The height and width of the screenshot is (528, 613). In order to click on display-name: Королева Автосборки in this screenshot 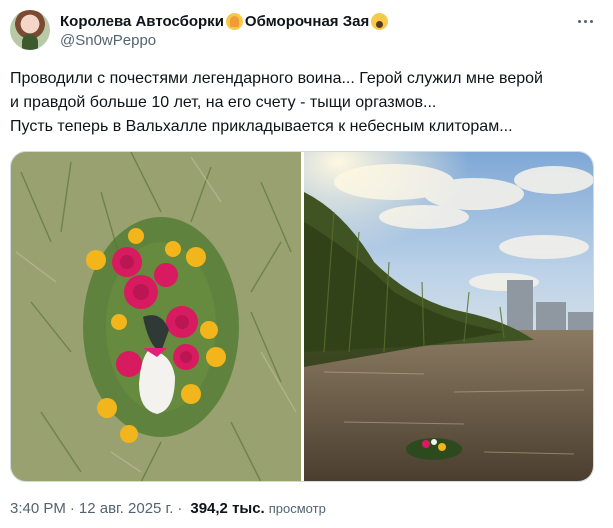, I will do `click(142, 21)`.